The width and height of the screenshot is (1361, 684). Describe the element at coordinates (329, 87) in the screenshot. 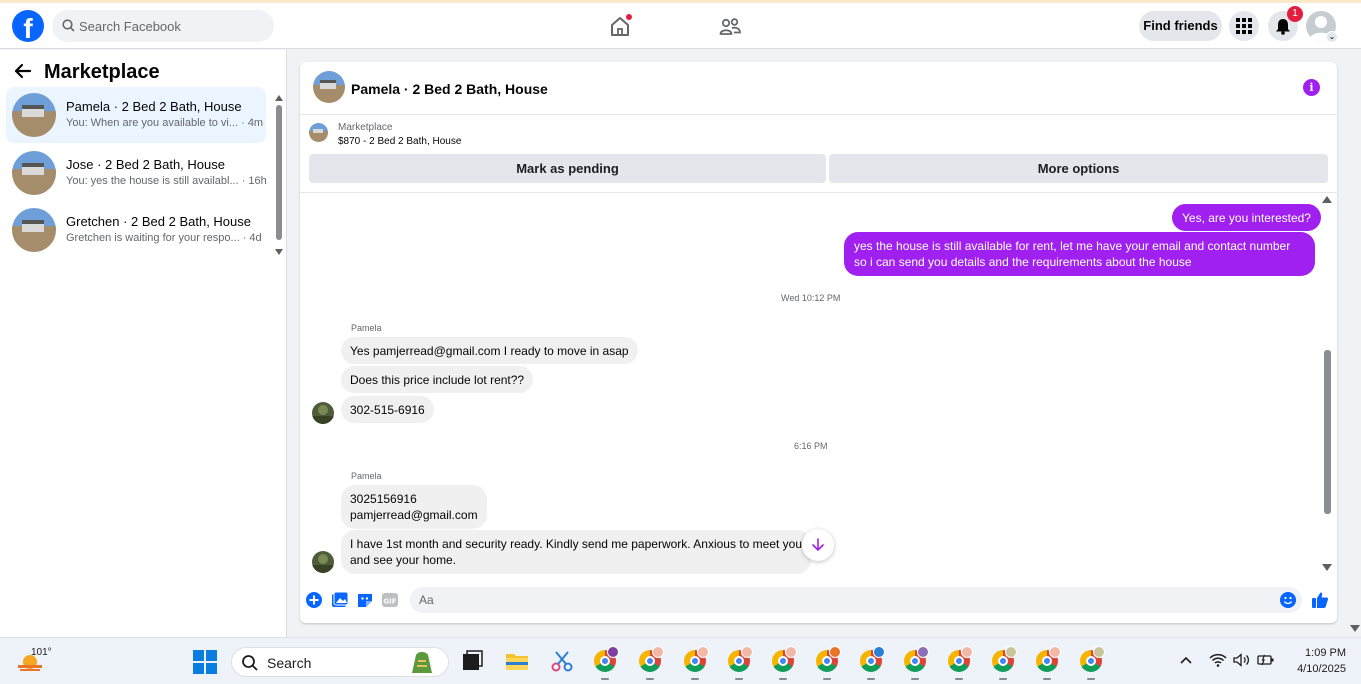

I see `chat-listing-thumbnail` at that location.